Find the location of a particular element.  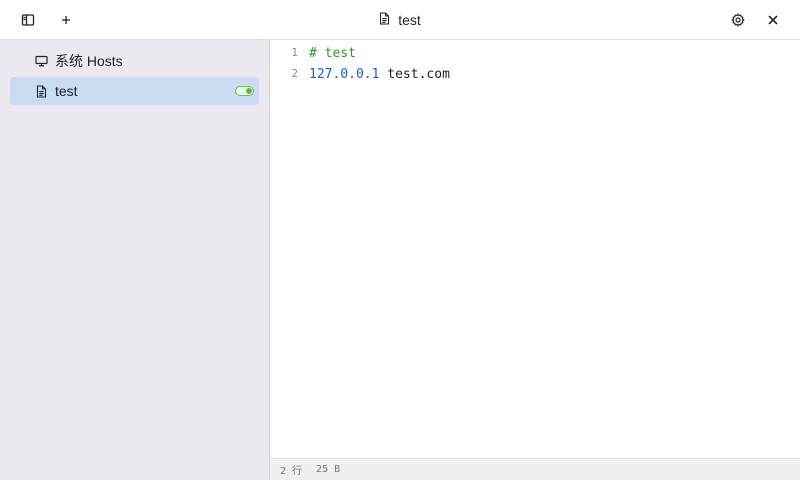

title-text: test is located at coordinates (409, 20).